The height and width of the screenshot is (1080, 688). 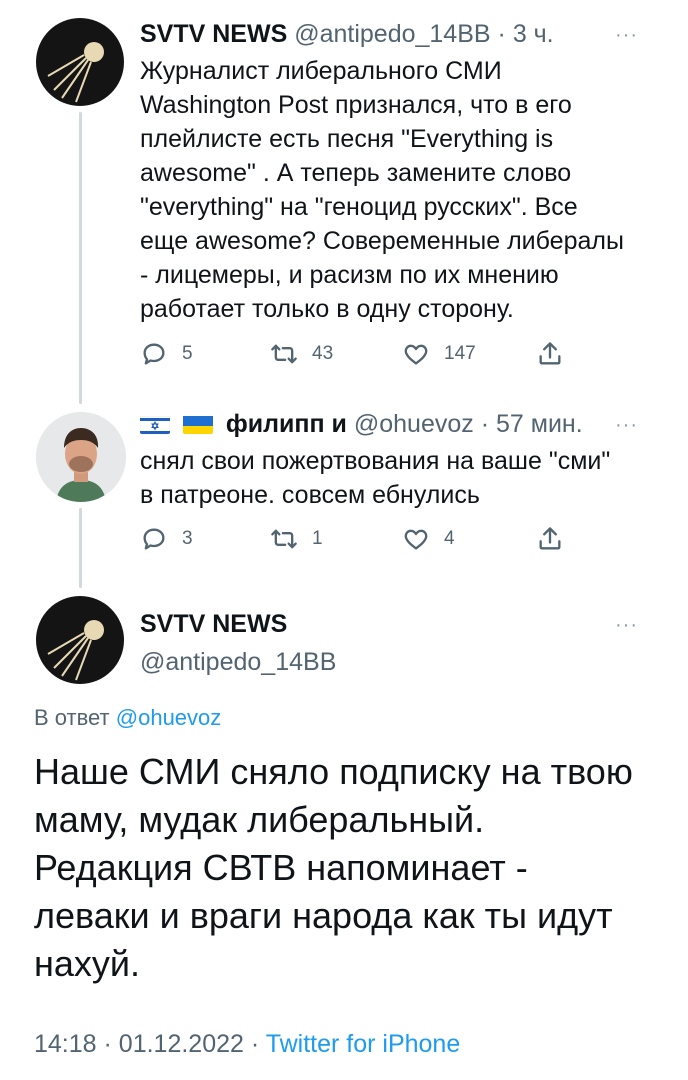 What do you see at coordinates (166, 539) in the screenshot?
I see `reply-button: 3` at bounding box center [166, 539].